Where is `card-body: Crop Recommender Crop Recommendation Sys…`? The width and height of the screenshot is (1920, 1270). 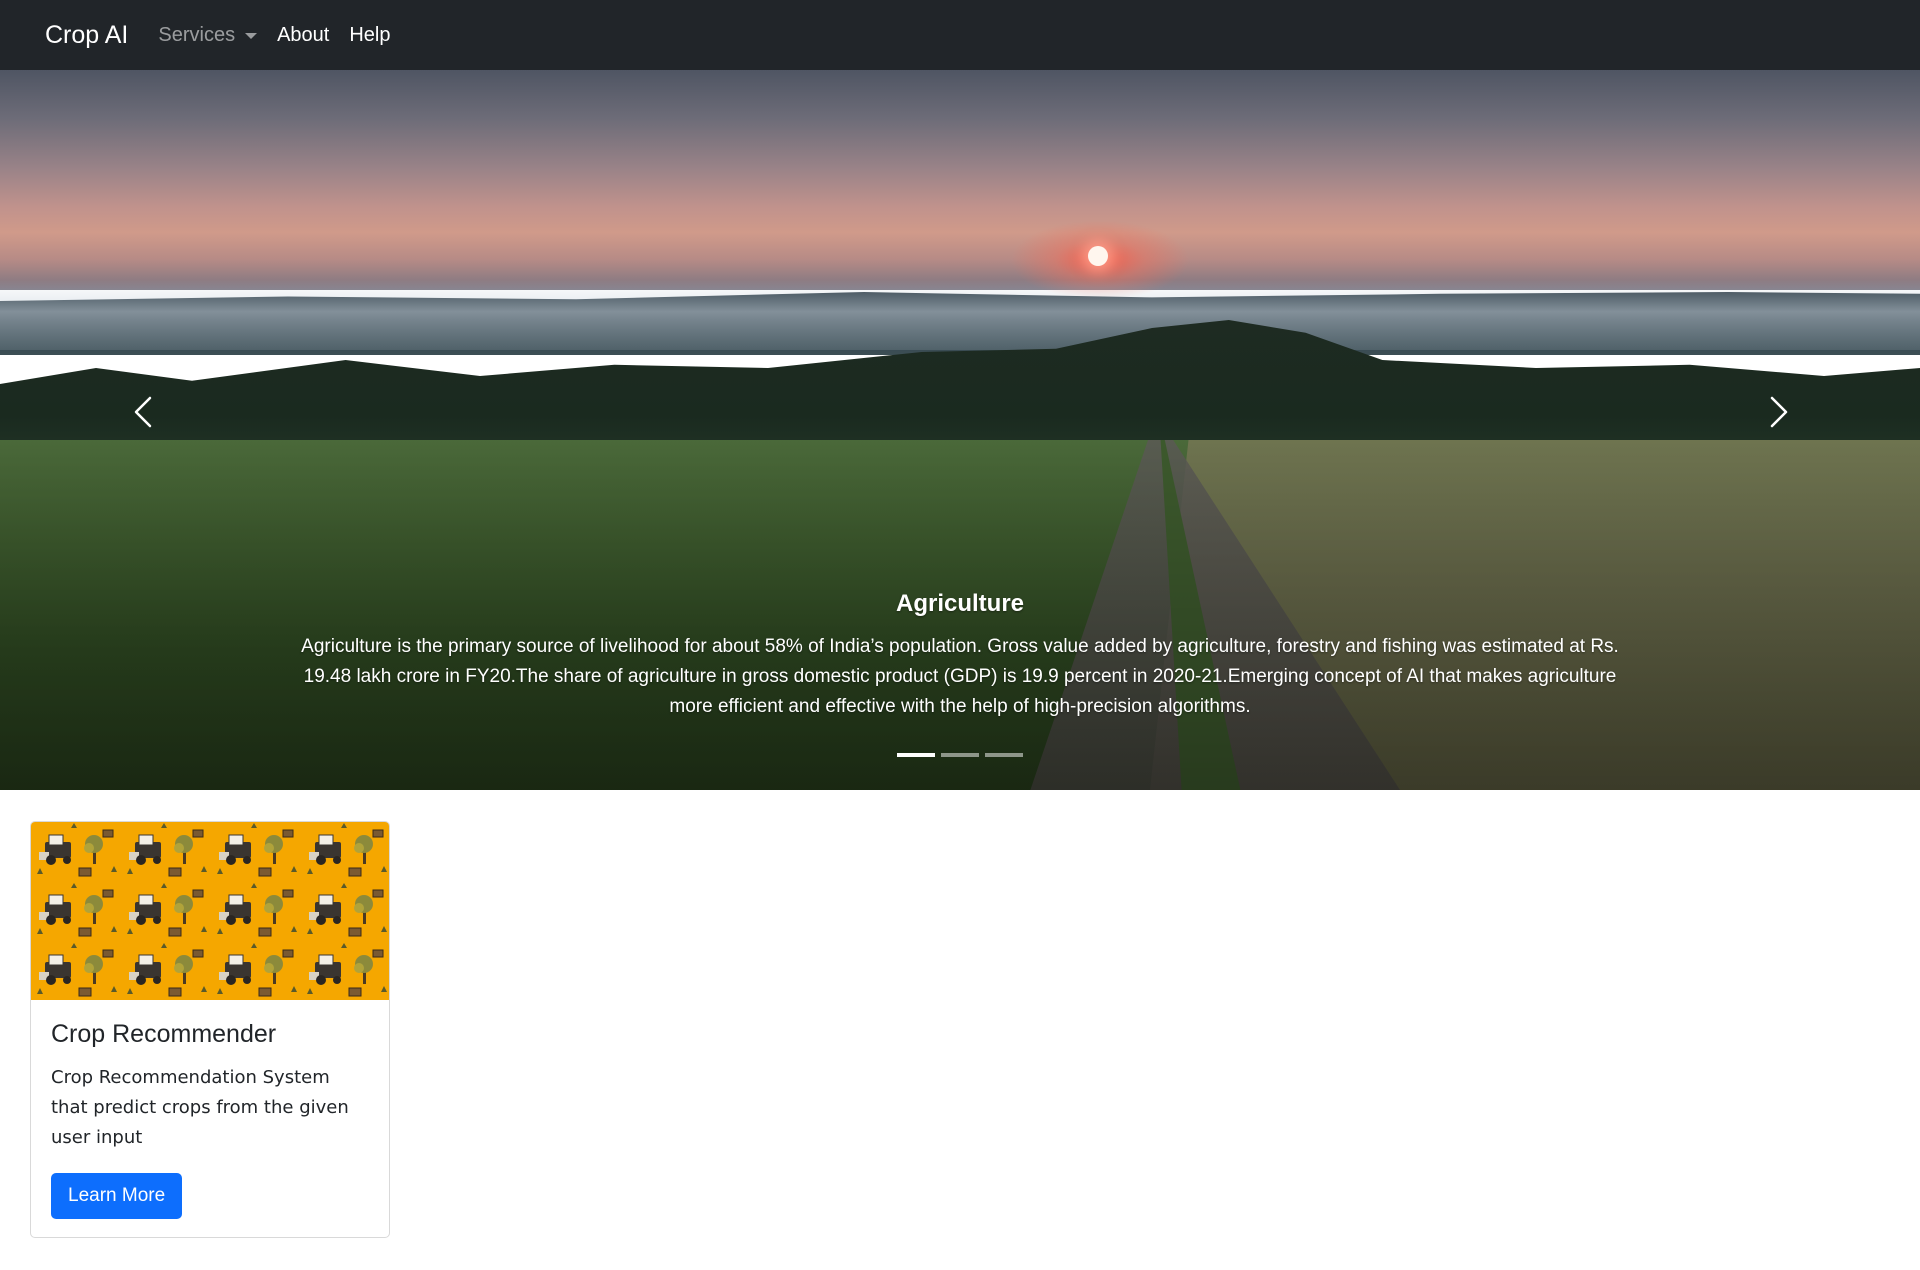 card-body: Crop Recommender Crop Recommendation Sys… is located at coordinates (210, 1118).